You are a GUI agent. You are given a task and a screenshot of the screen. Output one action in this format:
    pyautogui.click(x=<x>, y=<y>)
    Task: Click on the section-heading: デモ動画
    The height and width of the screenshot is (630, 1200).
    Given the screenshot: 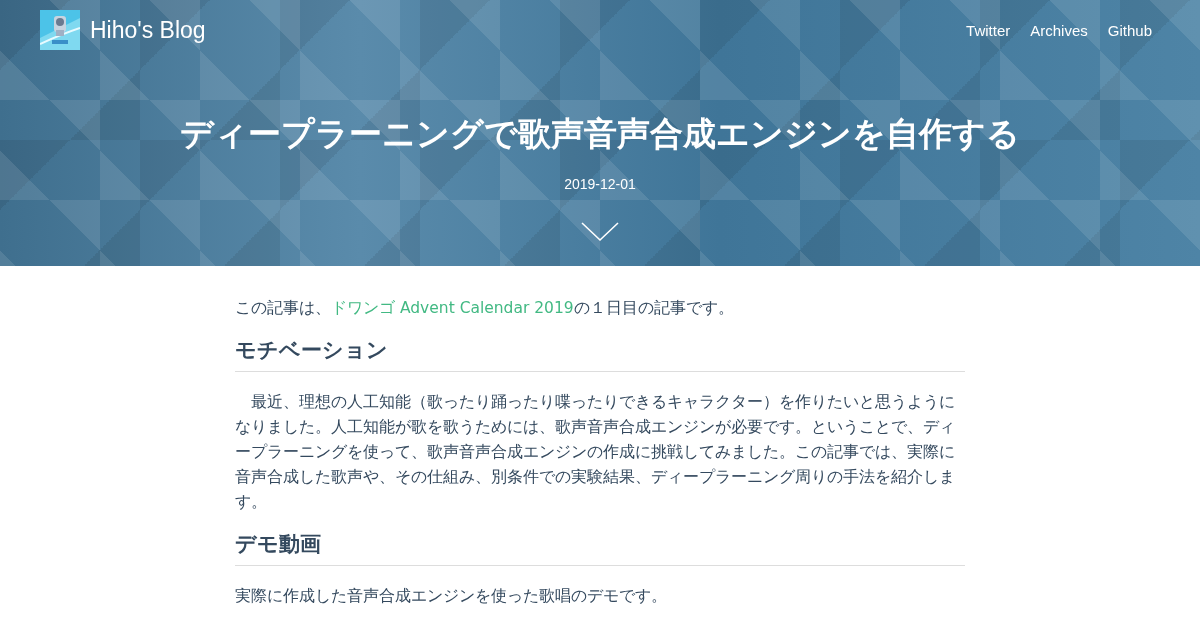 What is the action you would take?
    pyautogui.click(x=600, y=547)
    